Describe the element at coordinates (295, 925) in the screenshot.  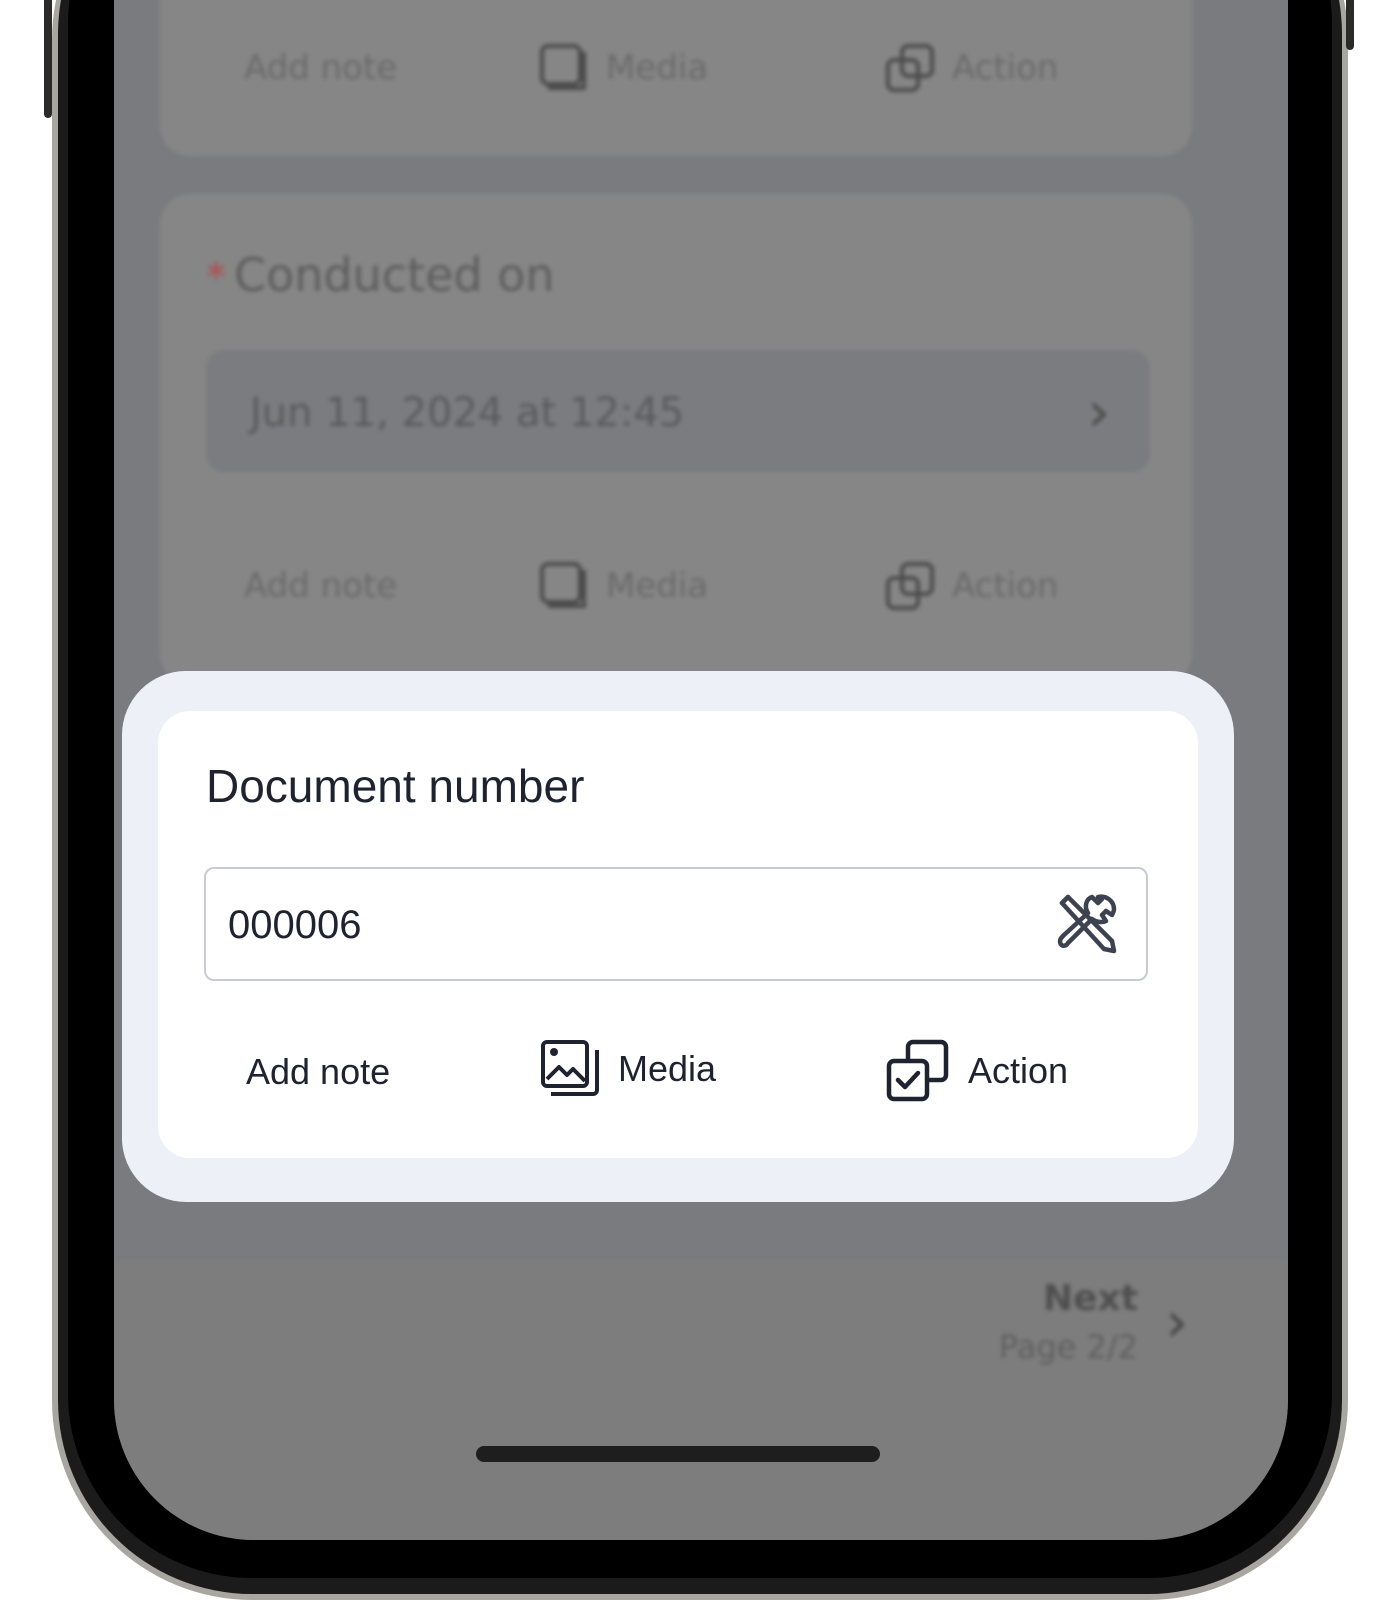
I see `document-number-value: 000006` at that location.